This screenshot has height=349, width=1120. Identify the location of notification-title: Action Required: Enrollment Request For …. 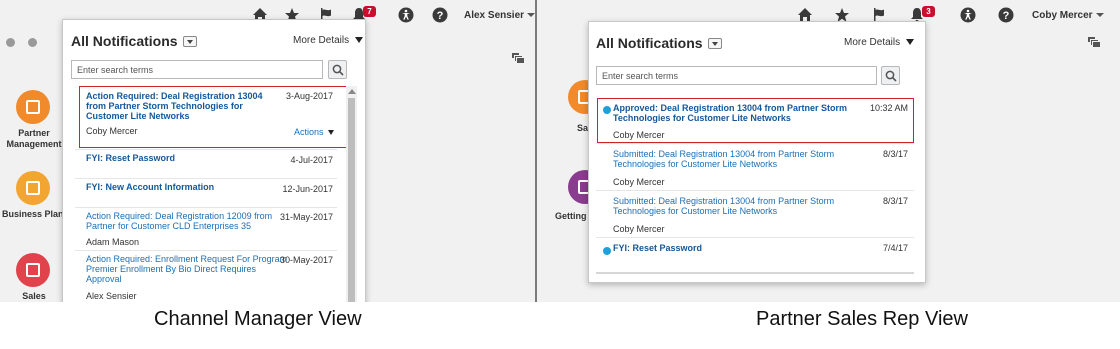
(188, 269).